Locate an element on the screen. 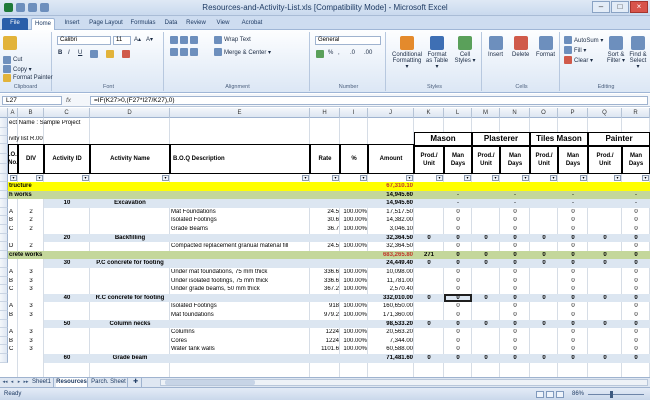 This screenshot has width=650, height=400. next-sheet-icon: ▸ is located at coordinates (19, 382).